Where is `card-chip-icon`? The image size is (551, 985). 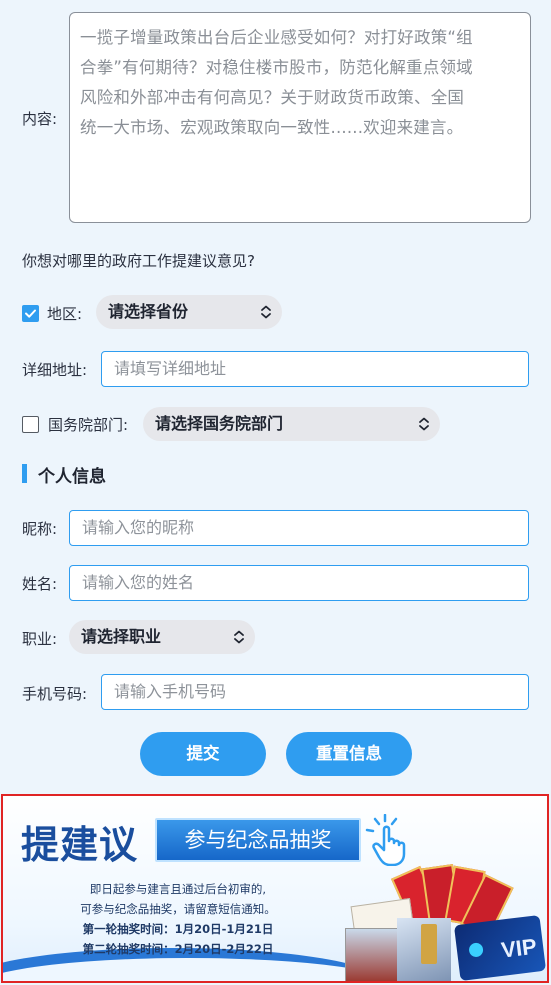
card-chip-icon is located at coordinates (476, 950).